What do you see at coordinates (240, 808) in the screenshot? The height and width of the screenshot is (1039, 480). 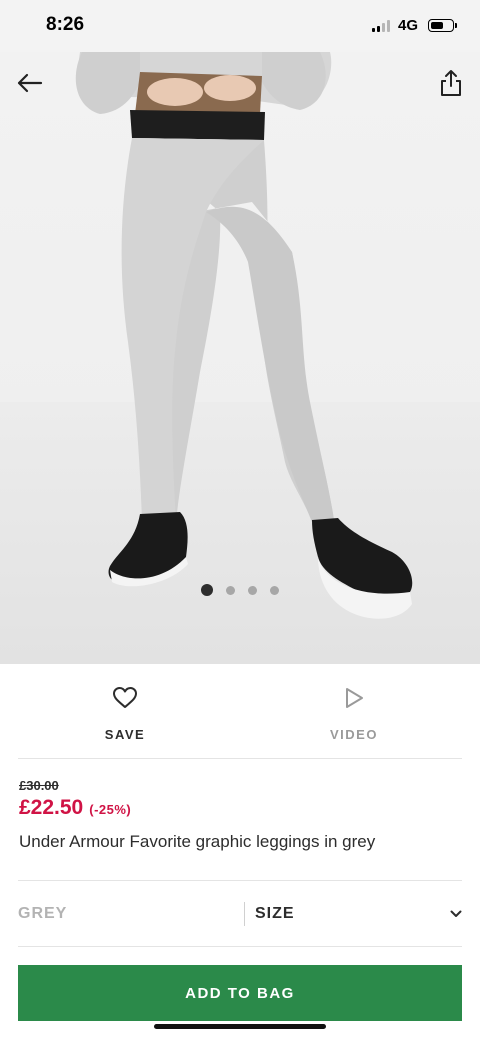 I see `price-line: £22.50 (-25%)` at bounding box center [240, 808].